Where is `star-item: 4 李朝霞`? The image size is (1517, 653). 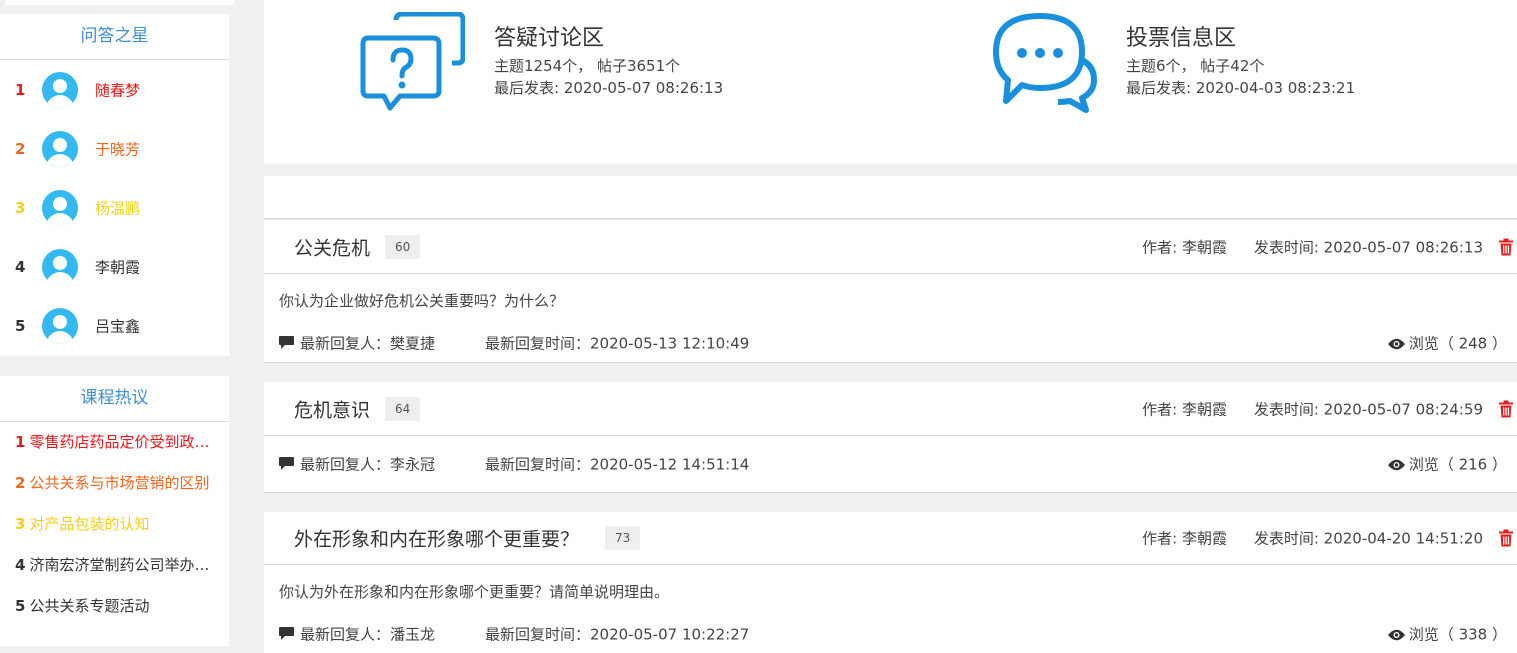
star-item: 4 李朝霞 is located at coordinates (114, 266).